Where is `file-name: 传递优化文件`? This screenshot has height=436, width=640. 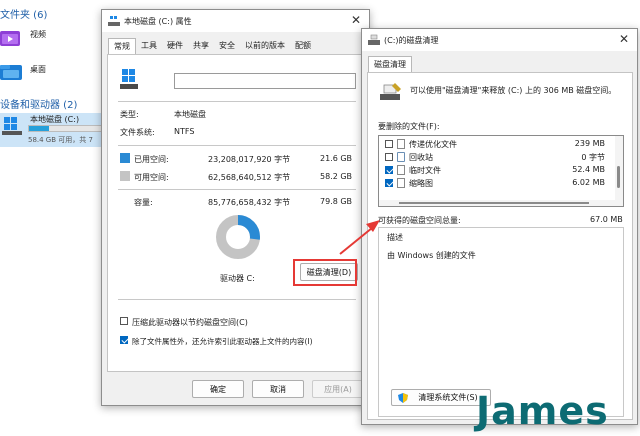
file-name: 传递优化文件 is located at coordinates (433, 144).